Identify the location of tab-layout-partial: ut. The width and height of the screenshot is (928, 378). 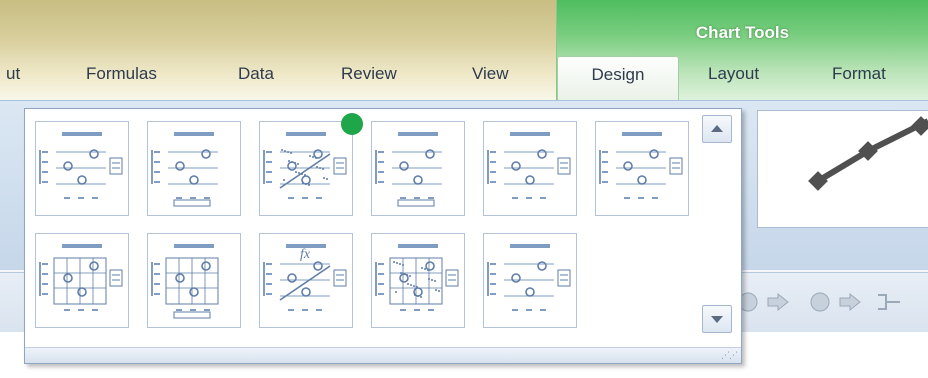
(13, 74).